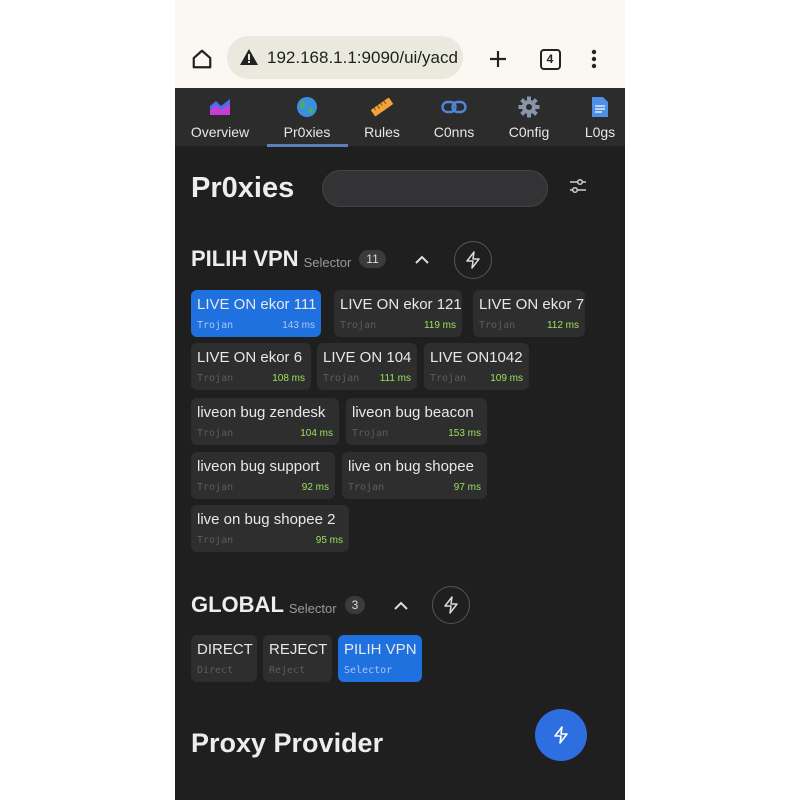  I want to click on nav-tab-config: C0nfig, so click(529, 117).